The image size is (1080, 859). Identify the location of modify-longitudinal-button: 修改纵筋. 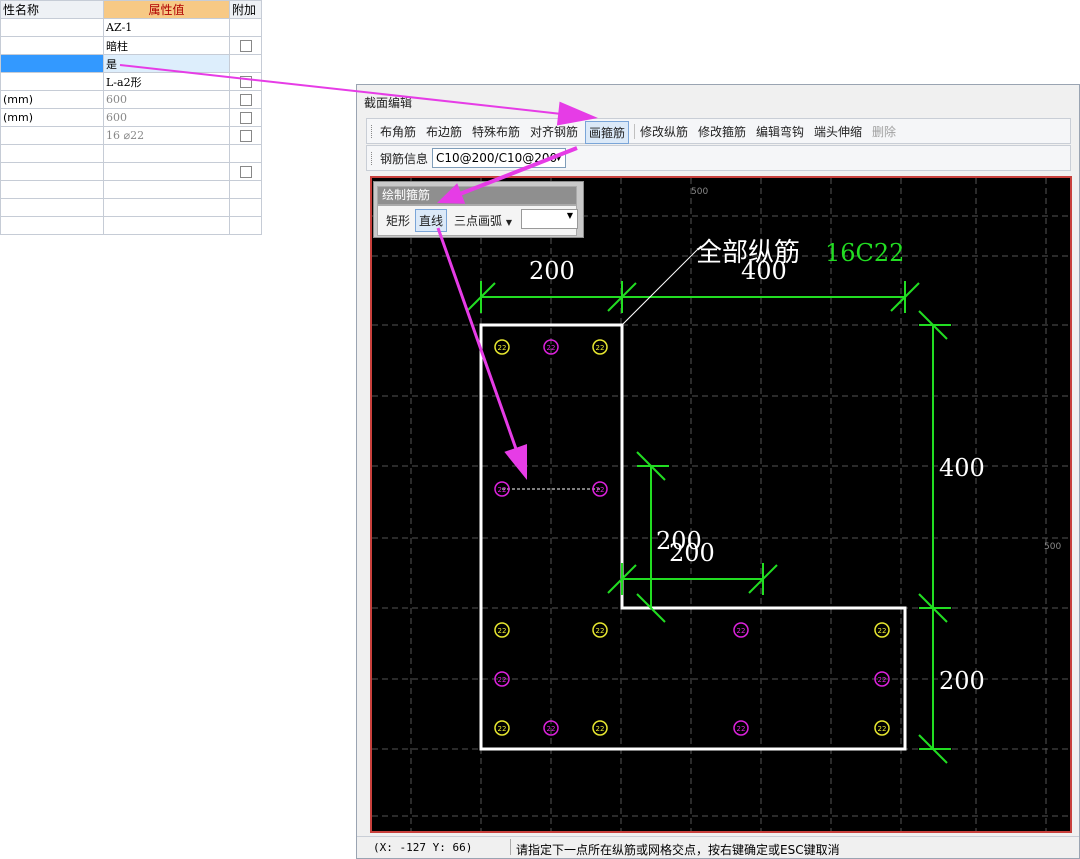
(664, 131).